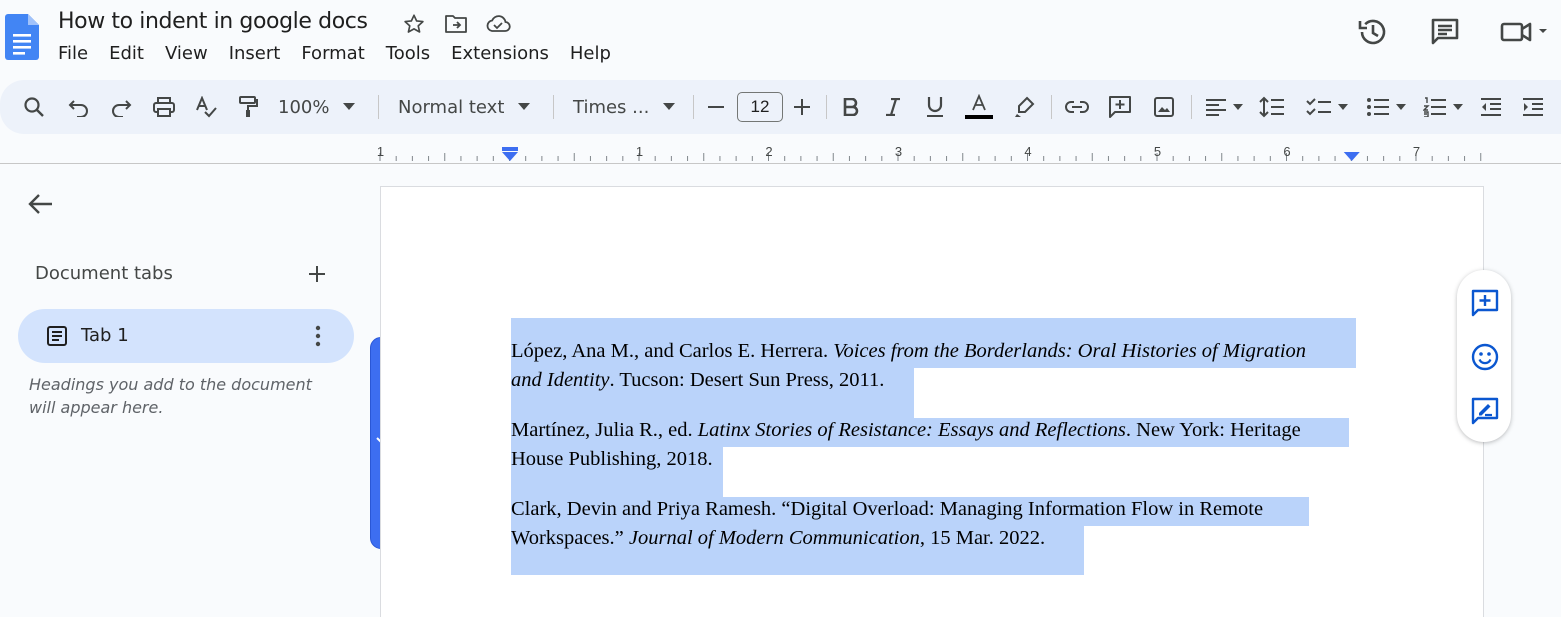 The width and height of the screenshot is (1561, 617). I want to click on font-size-input: 12, so click(760, 107).